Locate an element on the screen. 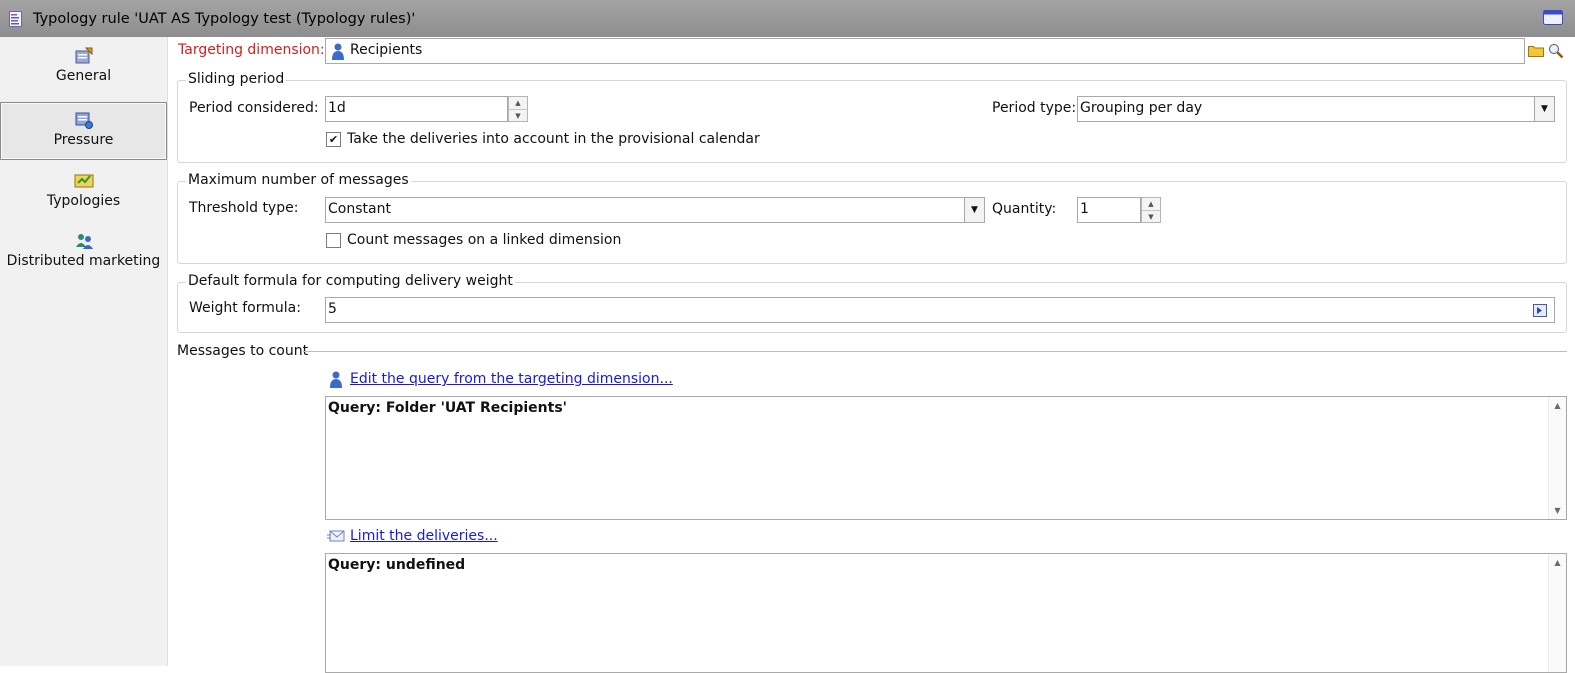 The height and width of the screenshot is (673, 1575). sidebar-item-general: General is located at coordinates (83, 71).